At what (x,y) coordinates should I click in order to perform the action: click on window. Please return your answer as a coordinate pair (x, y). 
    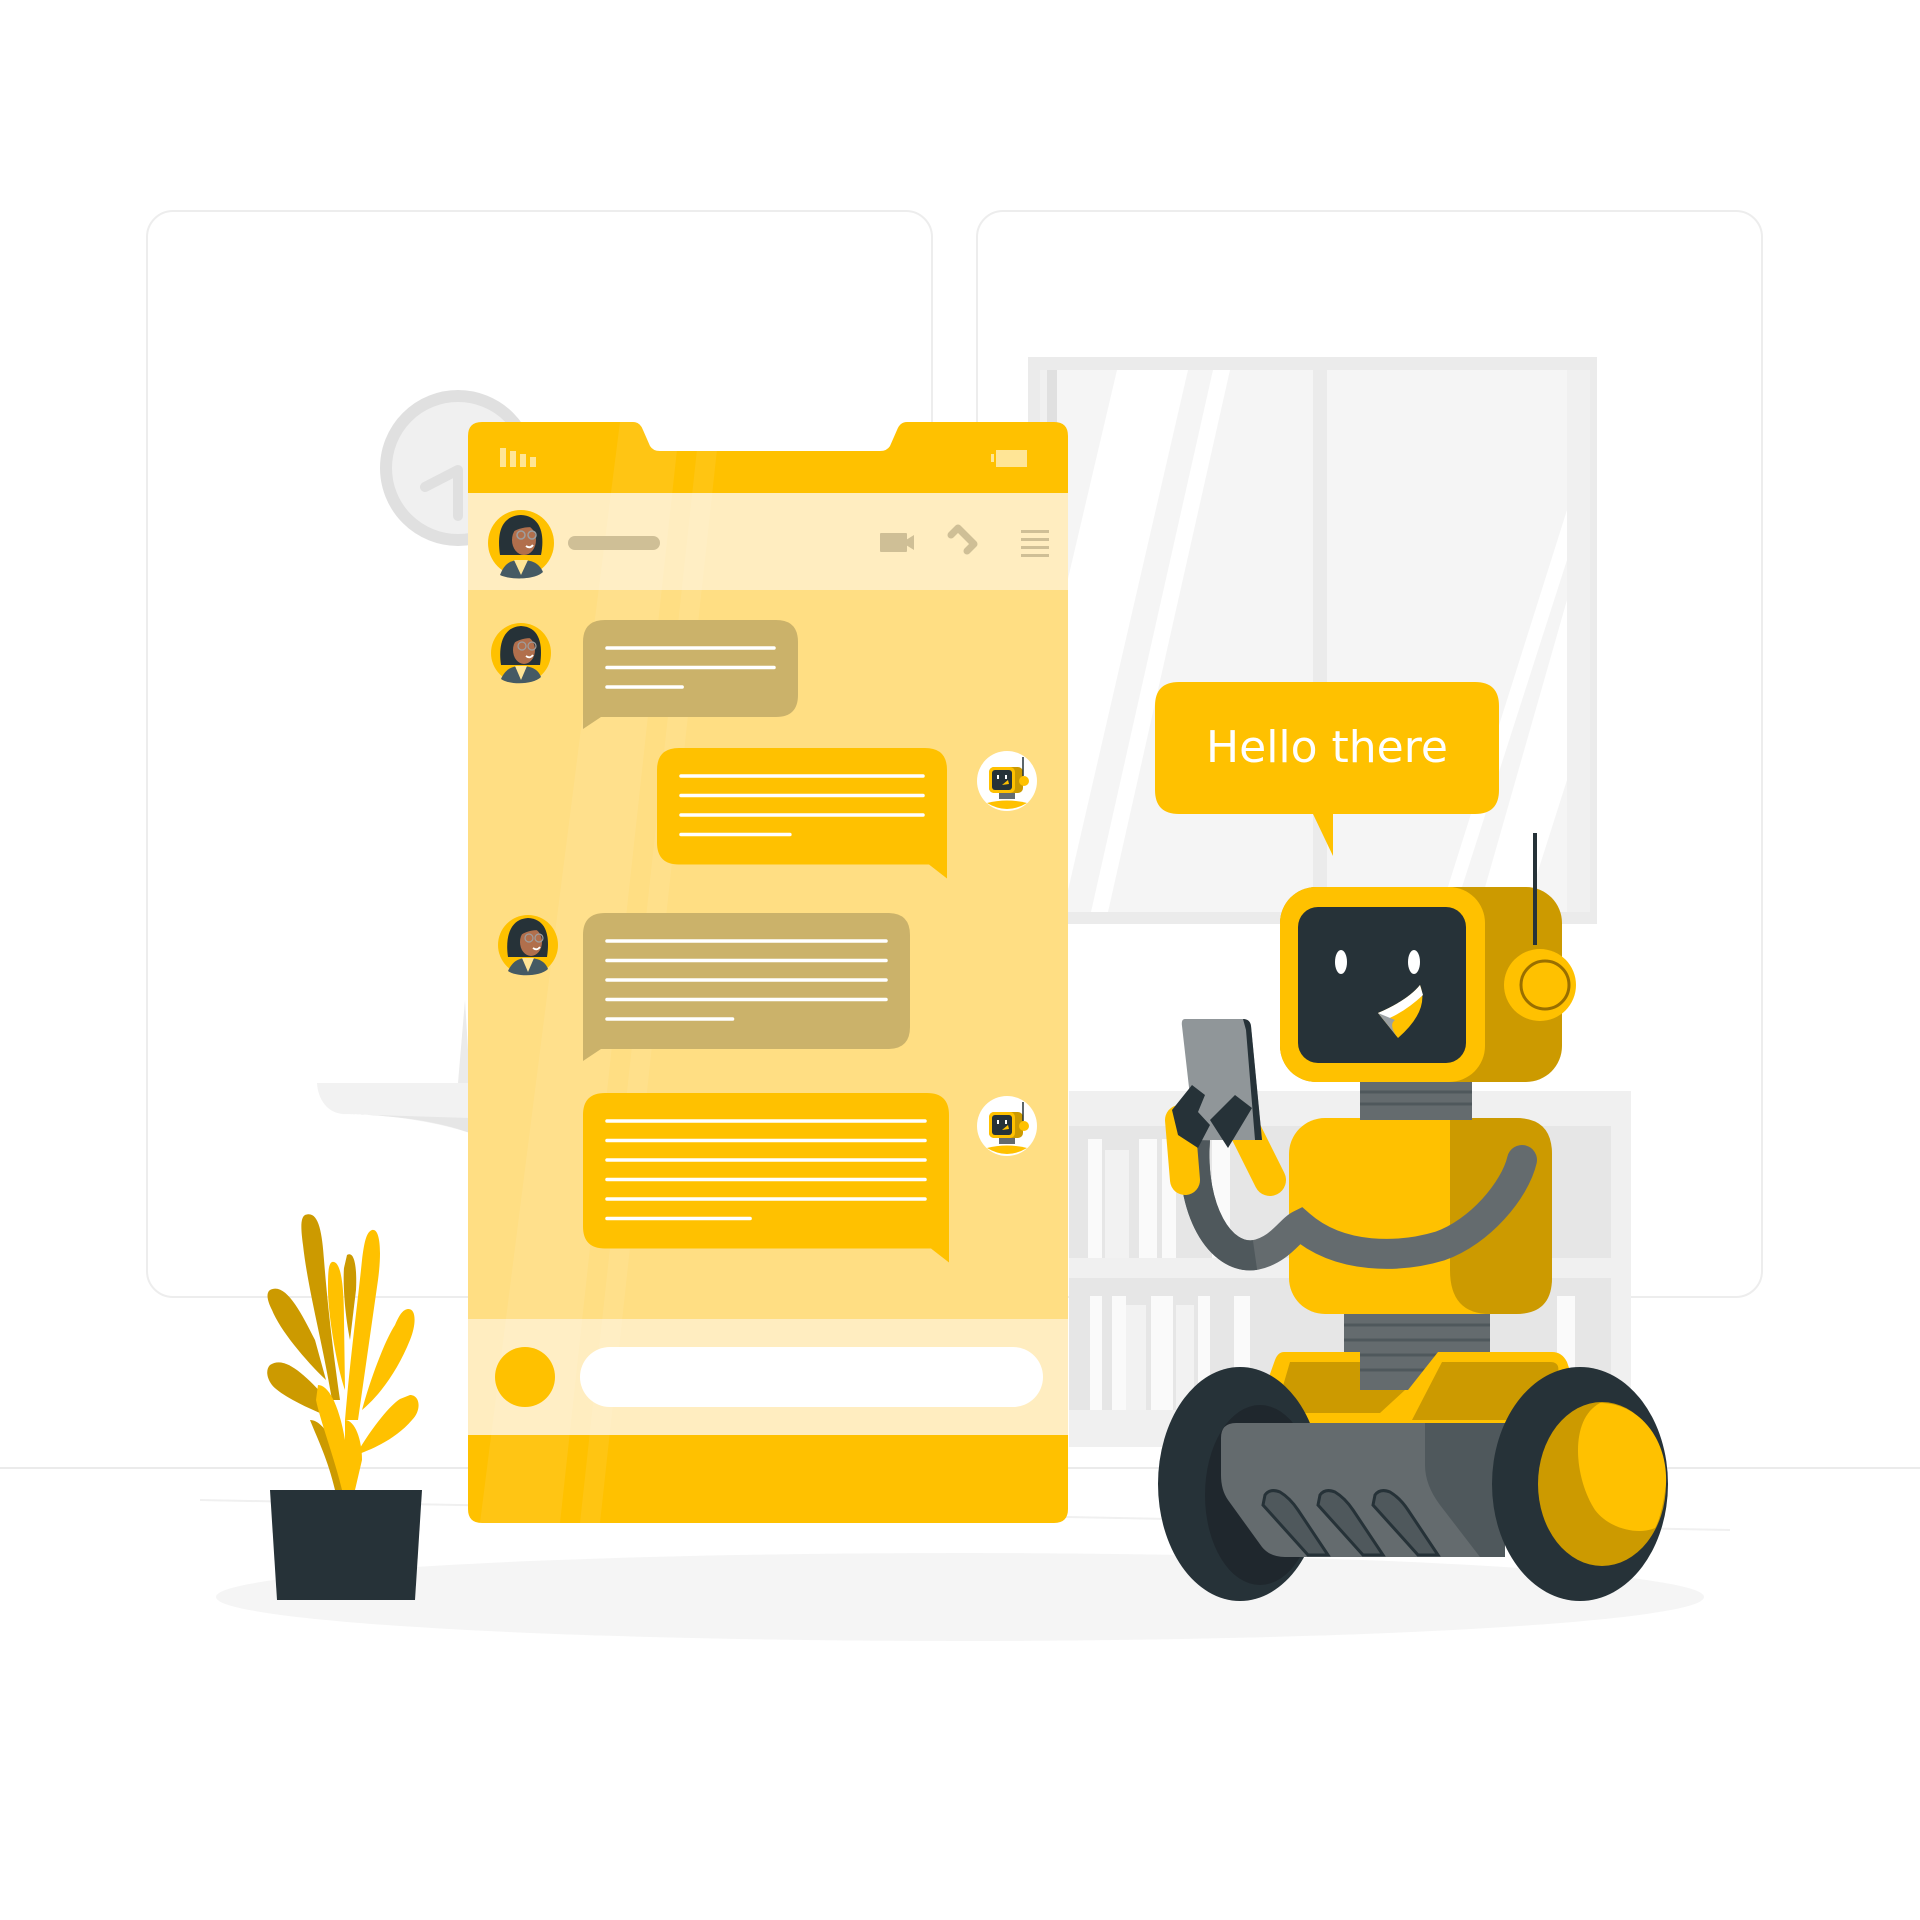
    Looking at the image, I should click on (1312, 640).